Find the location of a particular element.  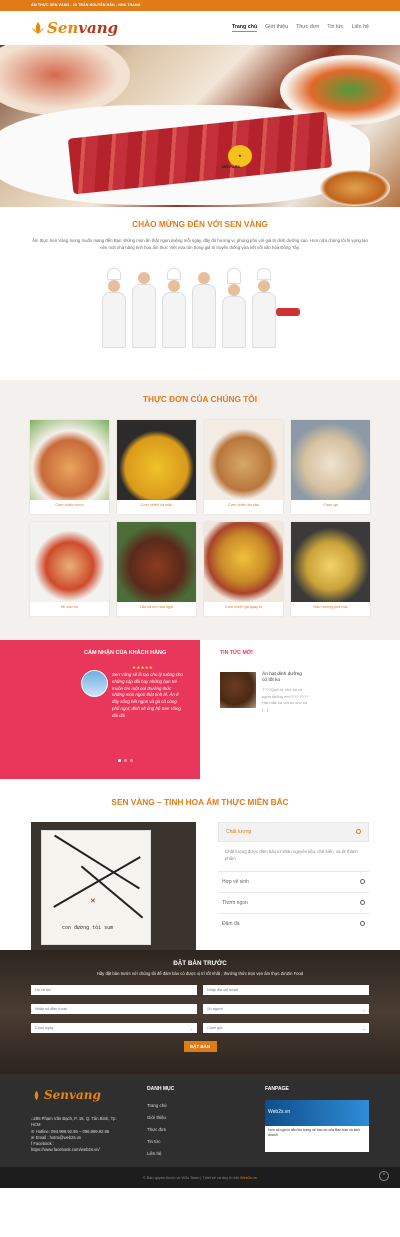

menu-card: Cháo gà is located at coordinates (330, 467).